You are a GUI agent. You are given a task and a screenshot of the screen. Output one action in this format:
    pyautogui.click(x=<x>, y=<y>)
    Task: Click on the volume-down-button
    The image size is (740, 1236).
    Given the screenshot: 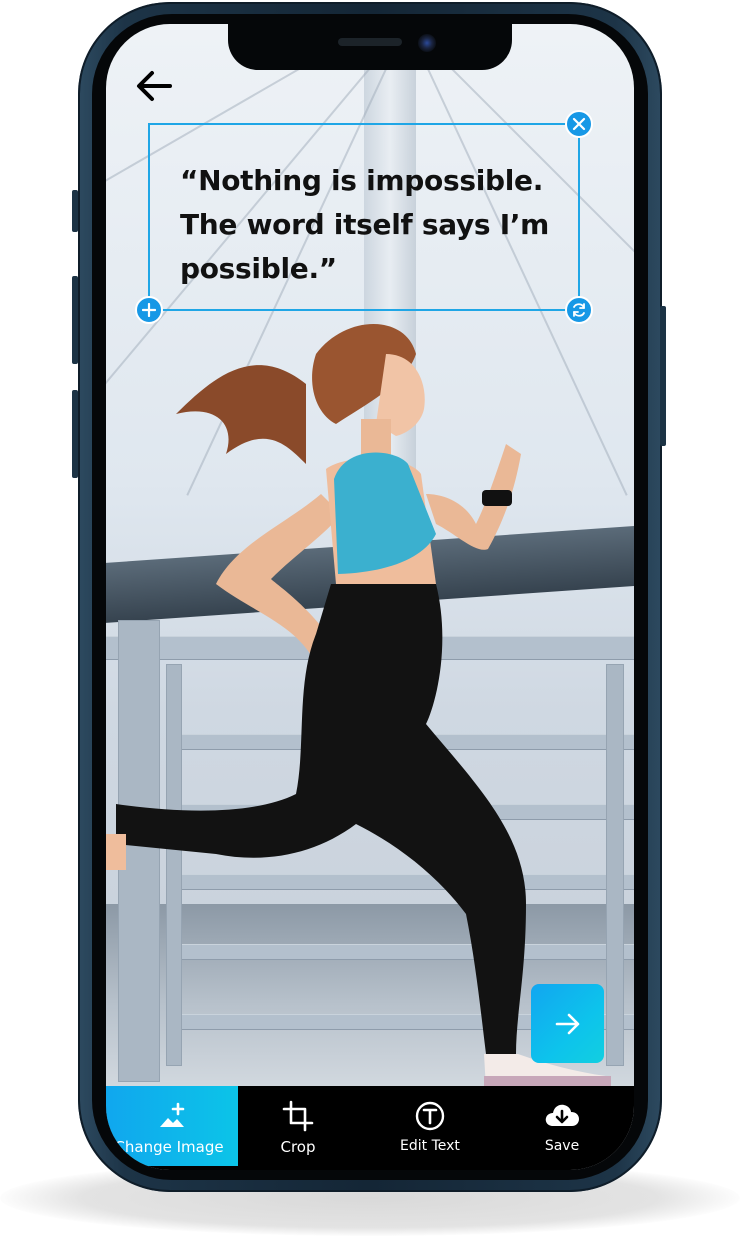 What is the action you would take?
    pyautogui.click(x=75, y=434)
    